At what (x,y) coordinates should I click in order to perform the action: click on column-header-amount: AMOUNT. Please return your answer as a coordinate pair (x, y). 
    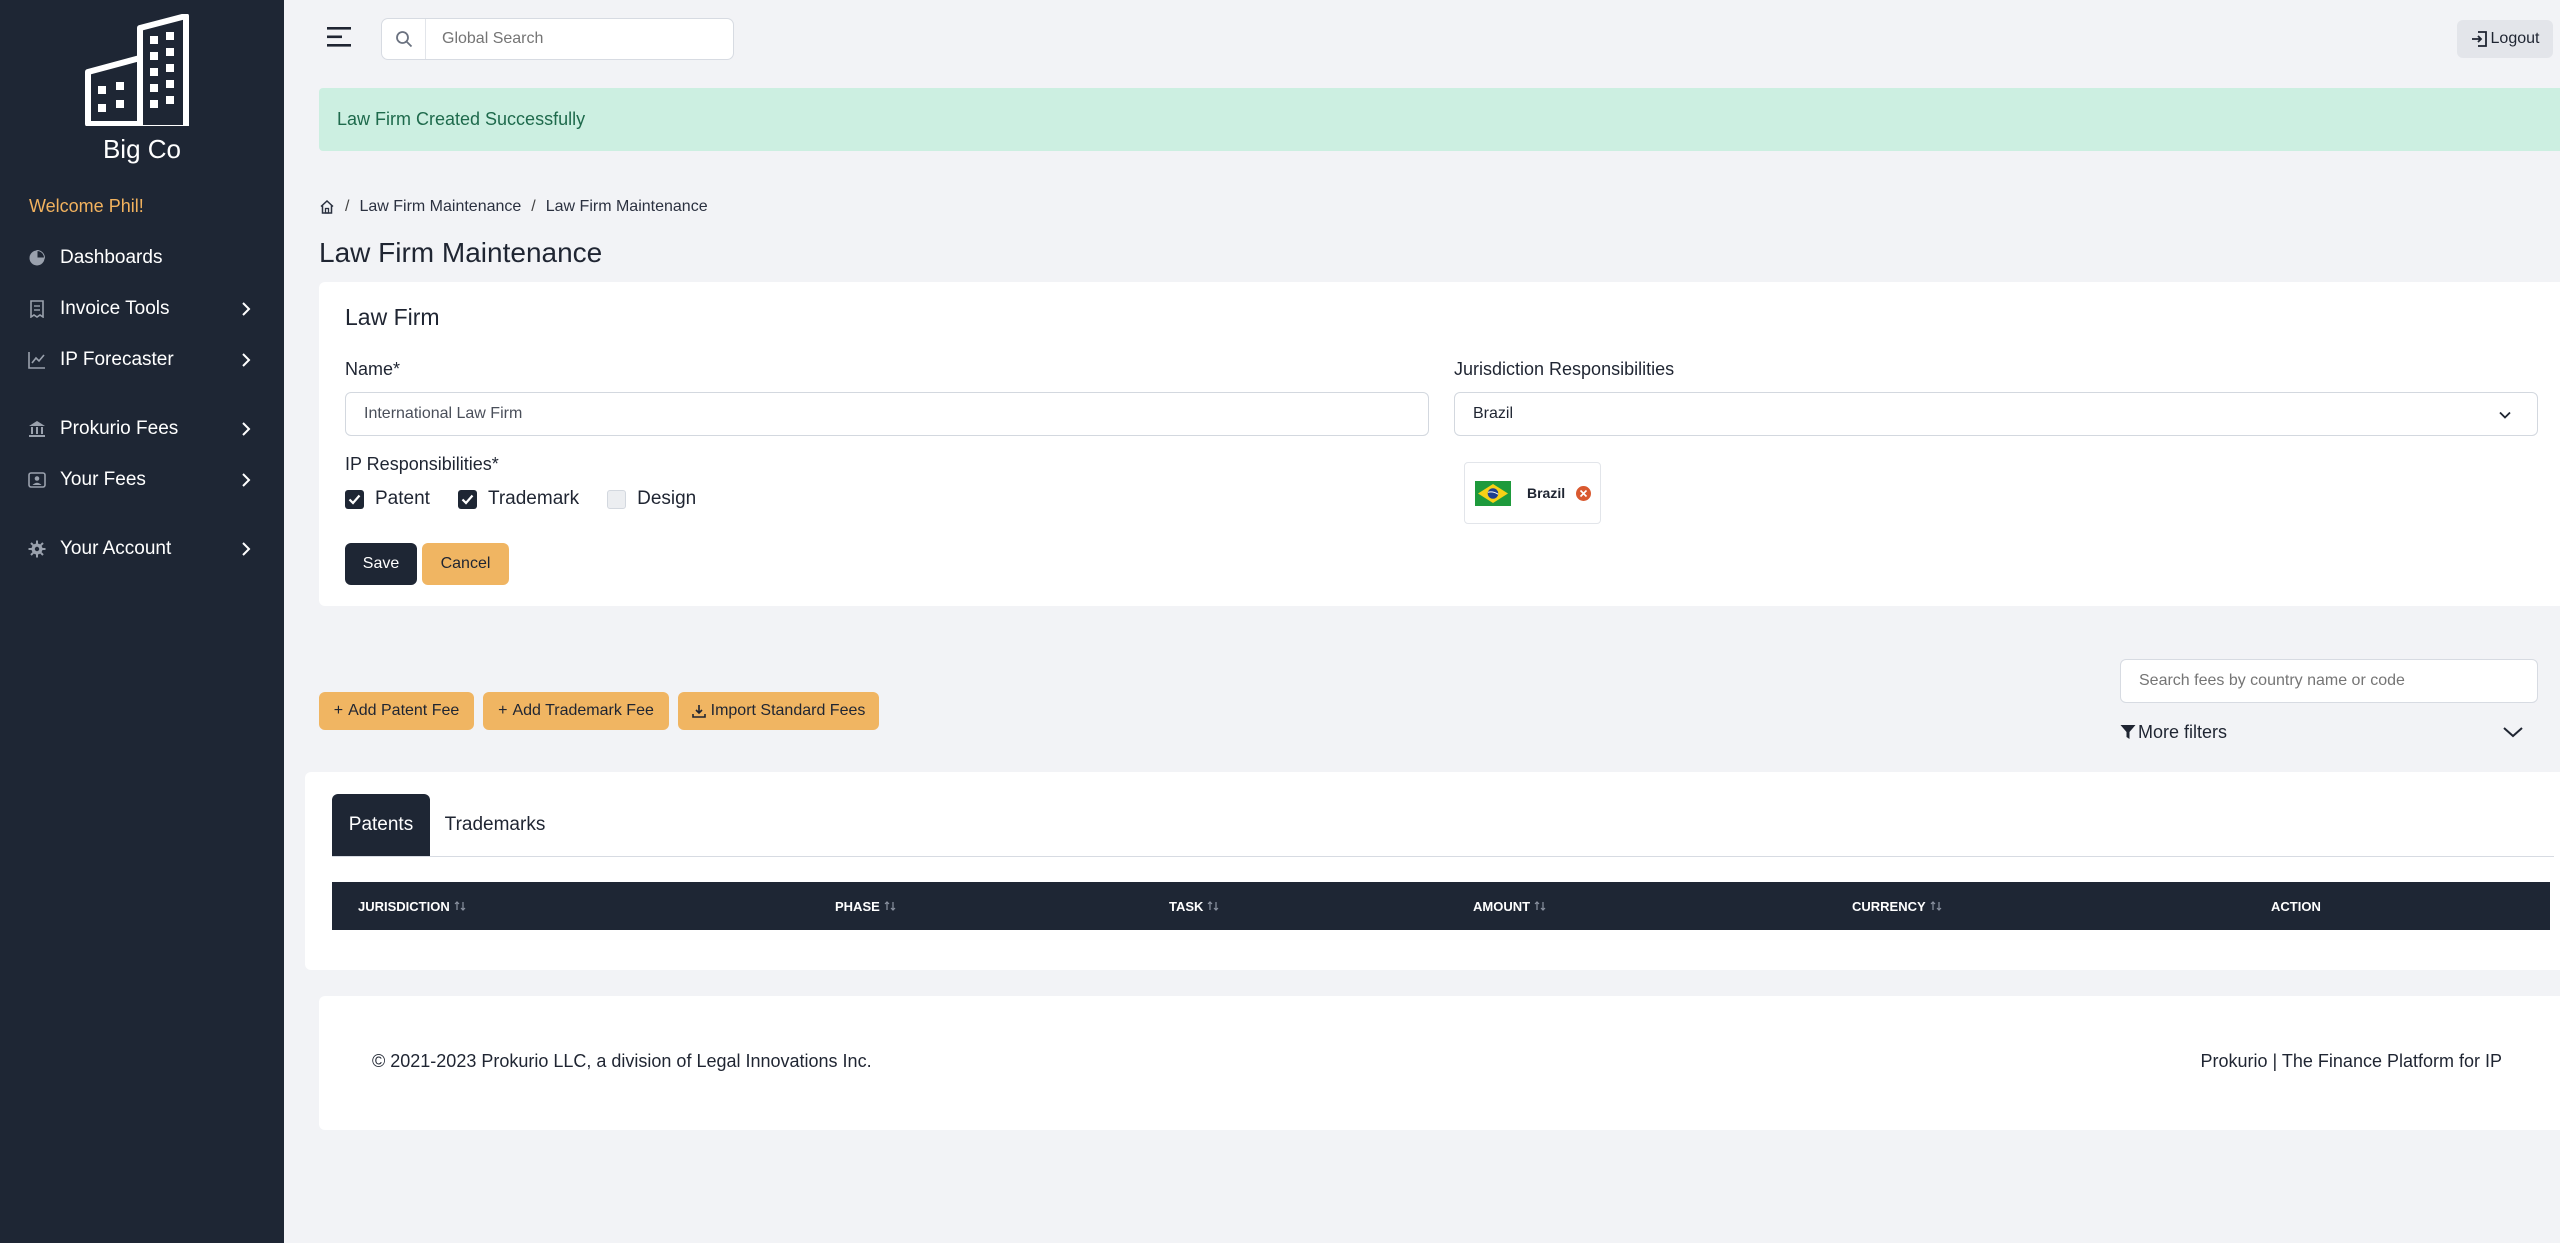
    Looking at the image, I should click on (1509, 906).